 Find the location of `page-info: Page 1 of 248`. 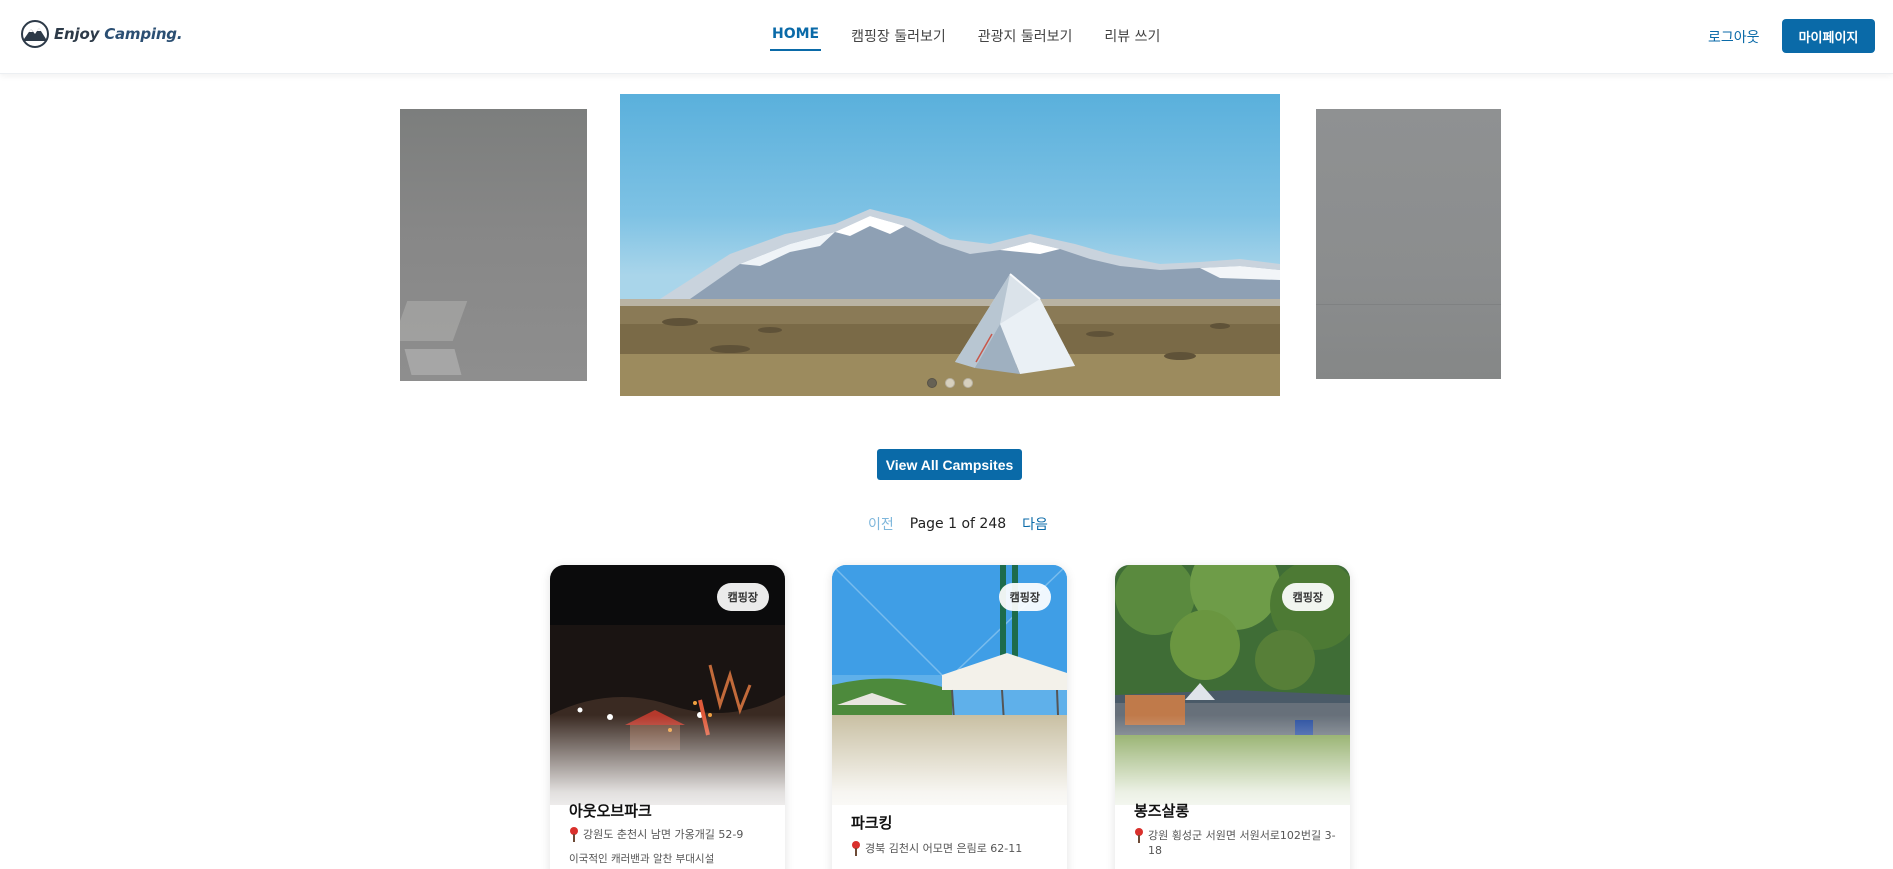

page-info: Page 1 of 248 is located at coordinates (958, 524).